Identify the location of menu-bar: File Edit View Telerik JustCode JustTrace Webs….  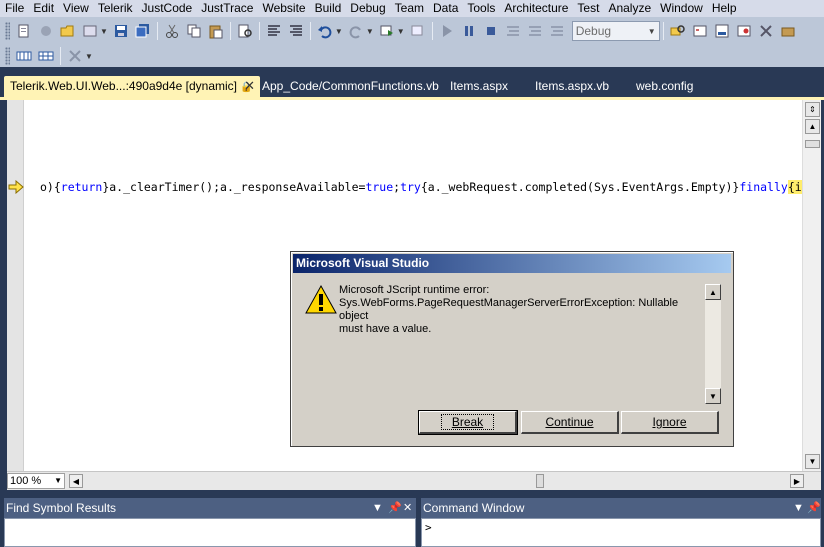
(412, 8).